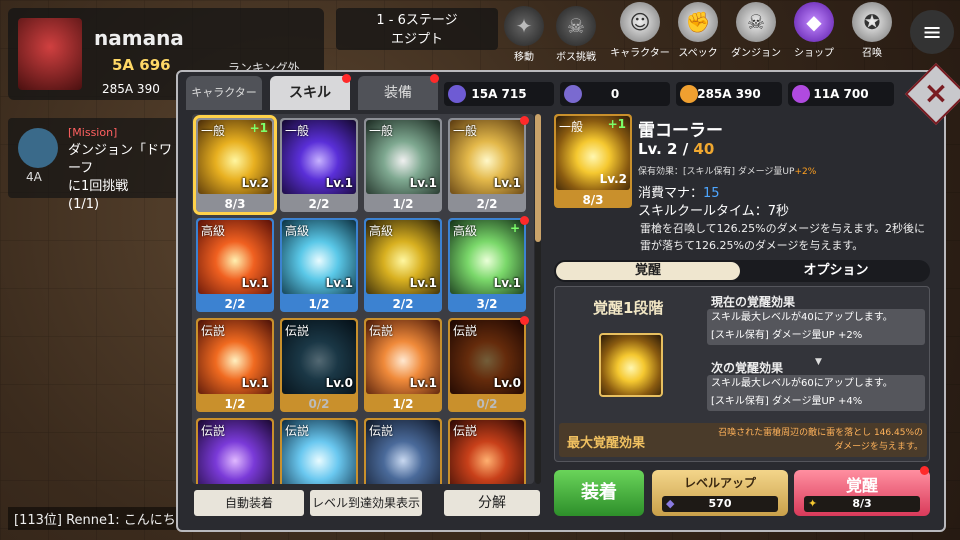 The image size is (960, 540). Describe the element at coordinates (398, 93) in the screenshot. I see `tab-equipment: 装備` at that location.